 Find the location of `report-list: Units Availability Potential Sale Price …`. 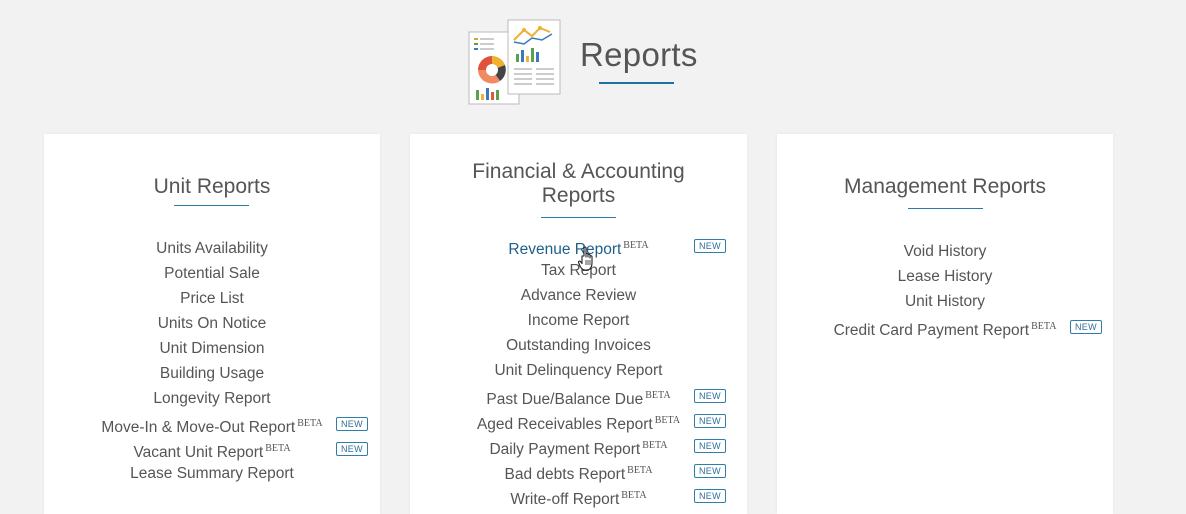

report-list: Units Availability Potential Sale Price … is located at coordinates (212, 361).